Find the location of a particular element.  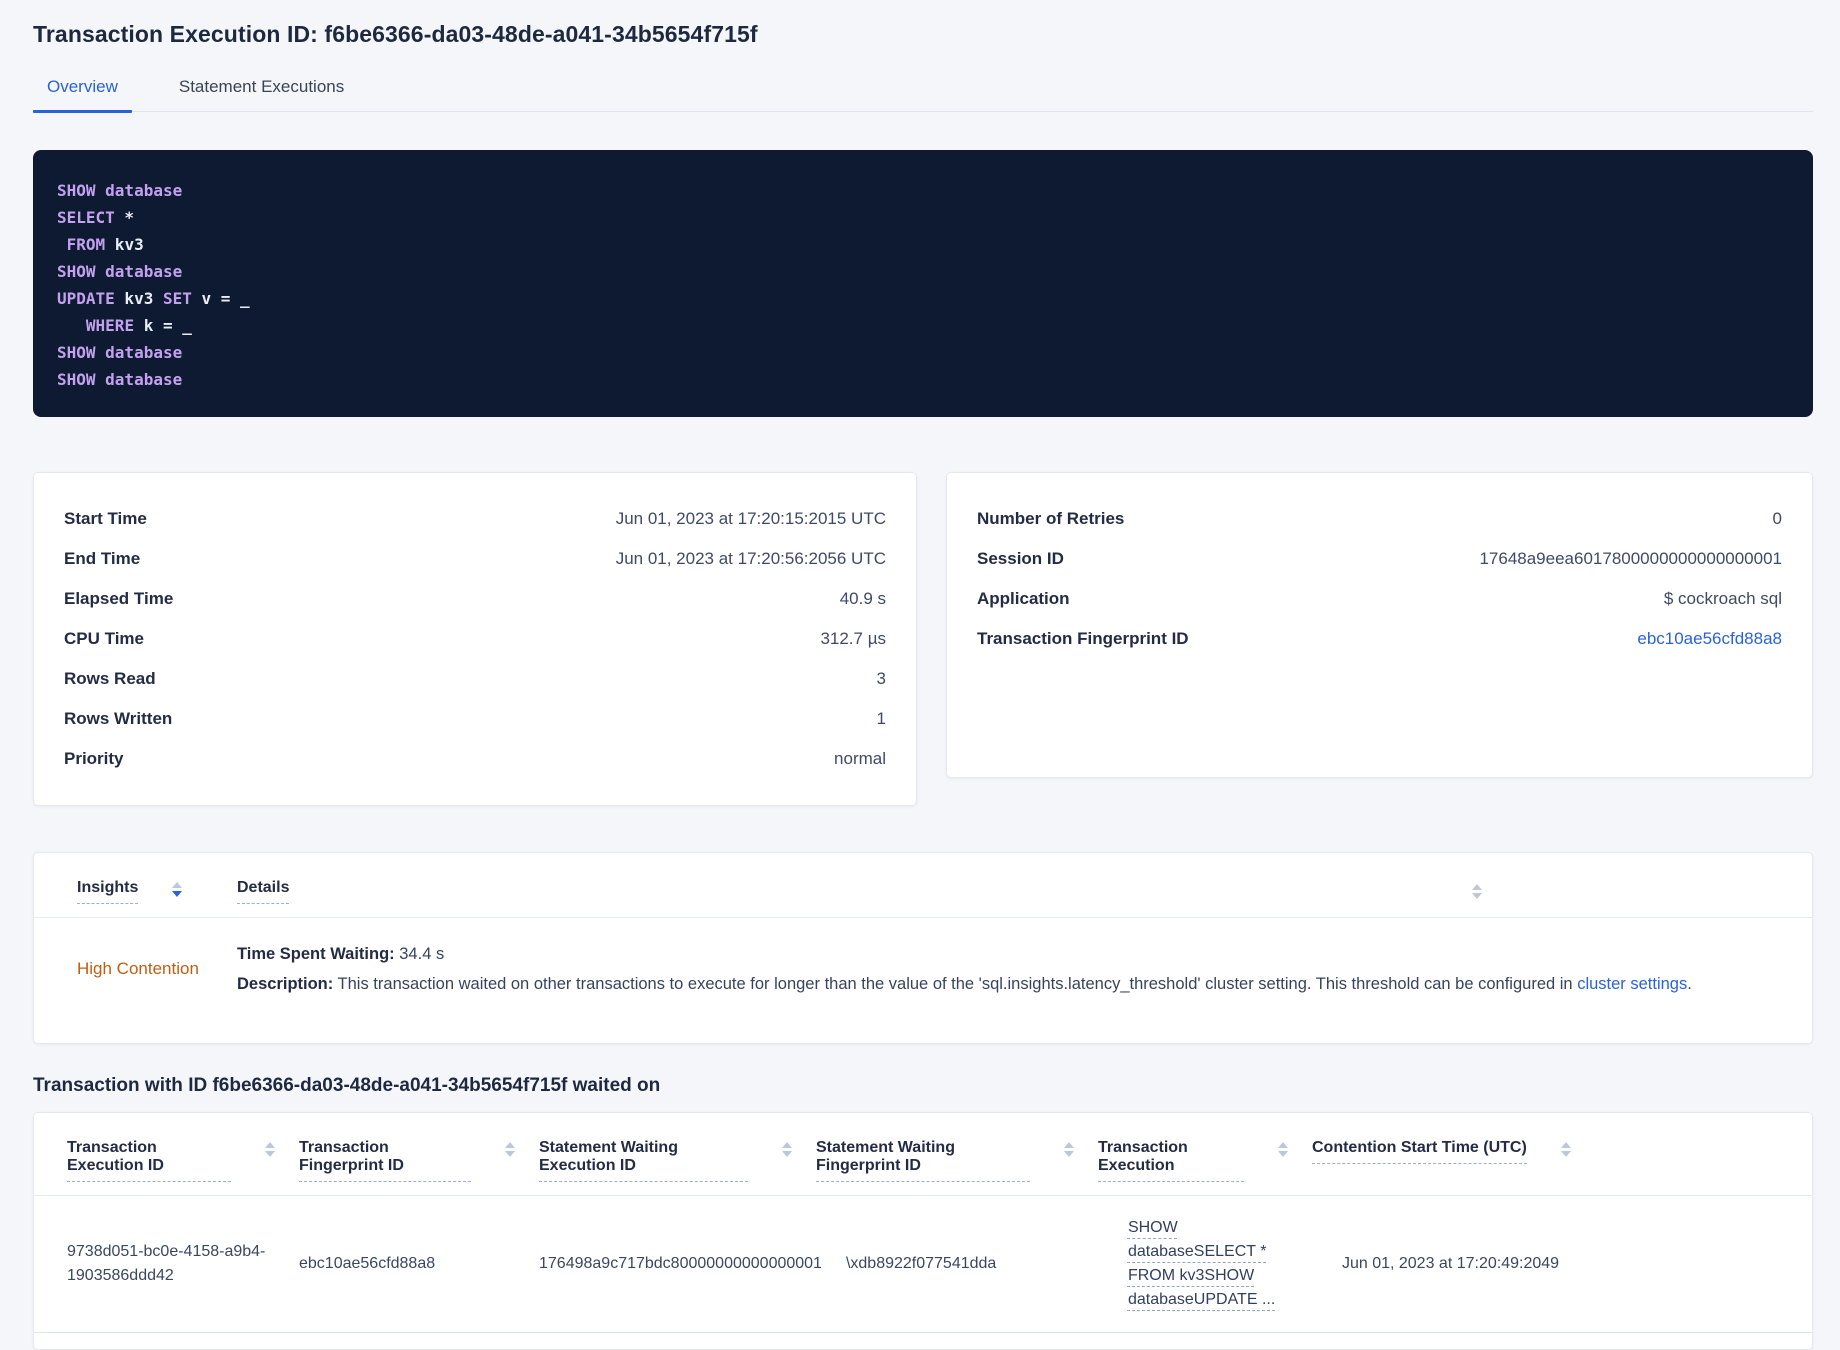

column-header-transaction-execution: Transaction Execution is located at coordinates (1205, 1160).